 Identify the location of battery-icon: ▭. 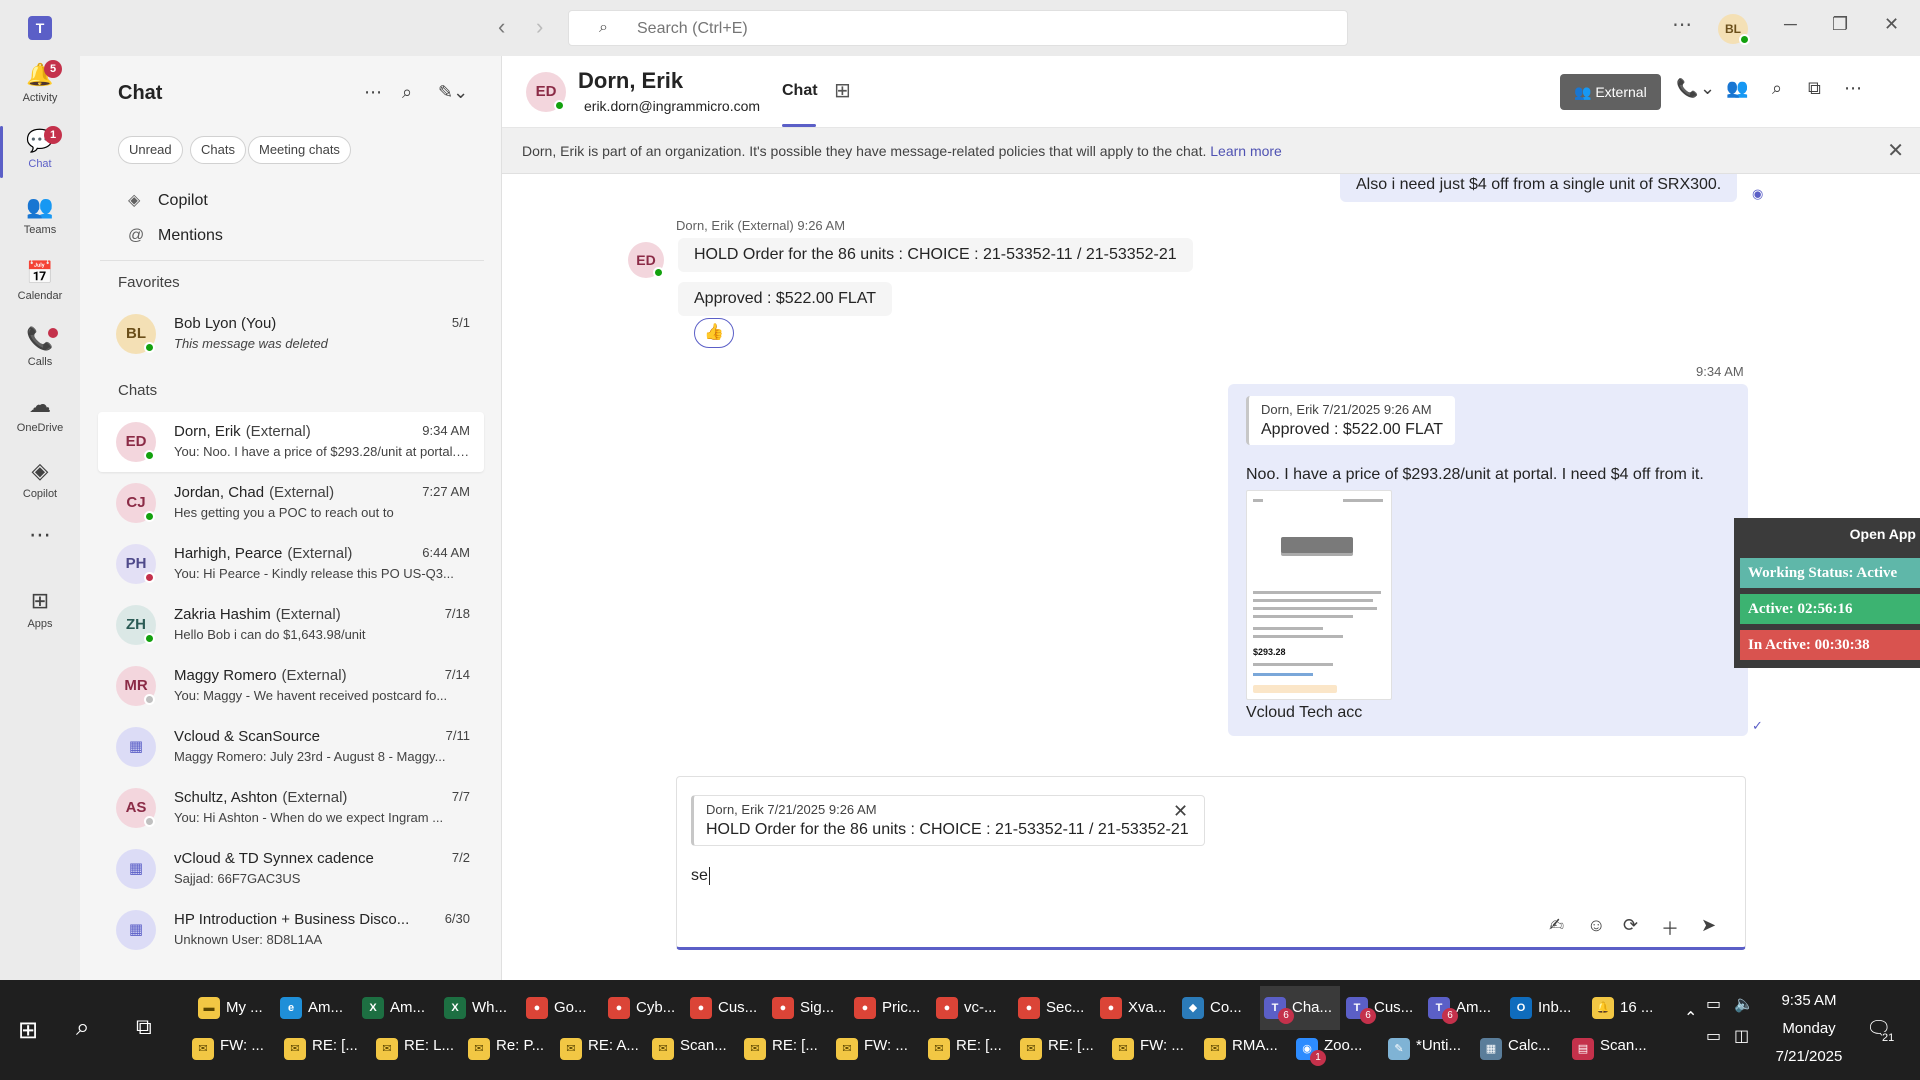
(1713, 1004).